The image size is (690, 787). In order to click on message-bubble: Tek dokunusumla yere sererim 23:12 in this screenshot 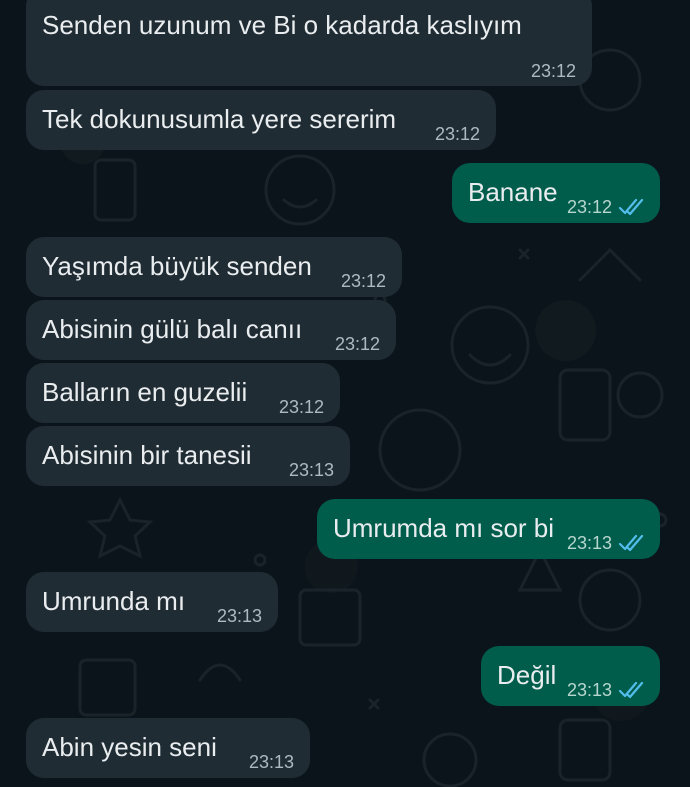, I will do `click(261, 120)`.